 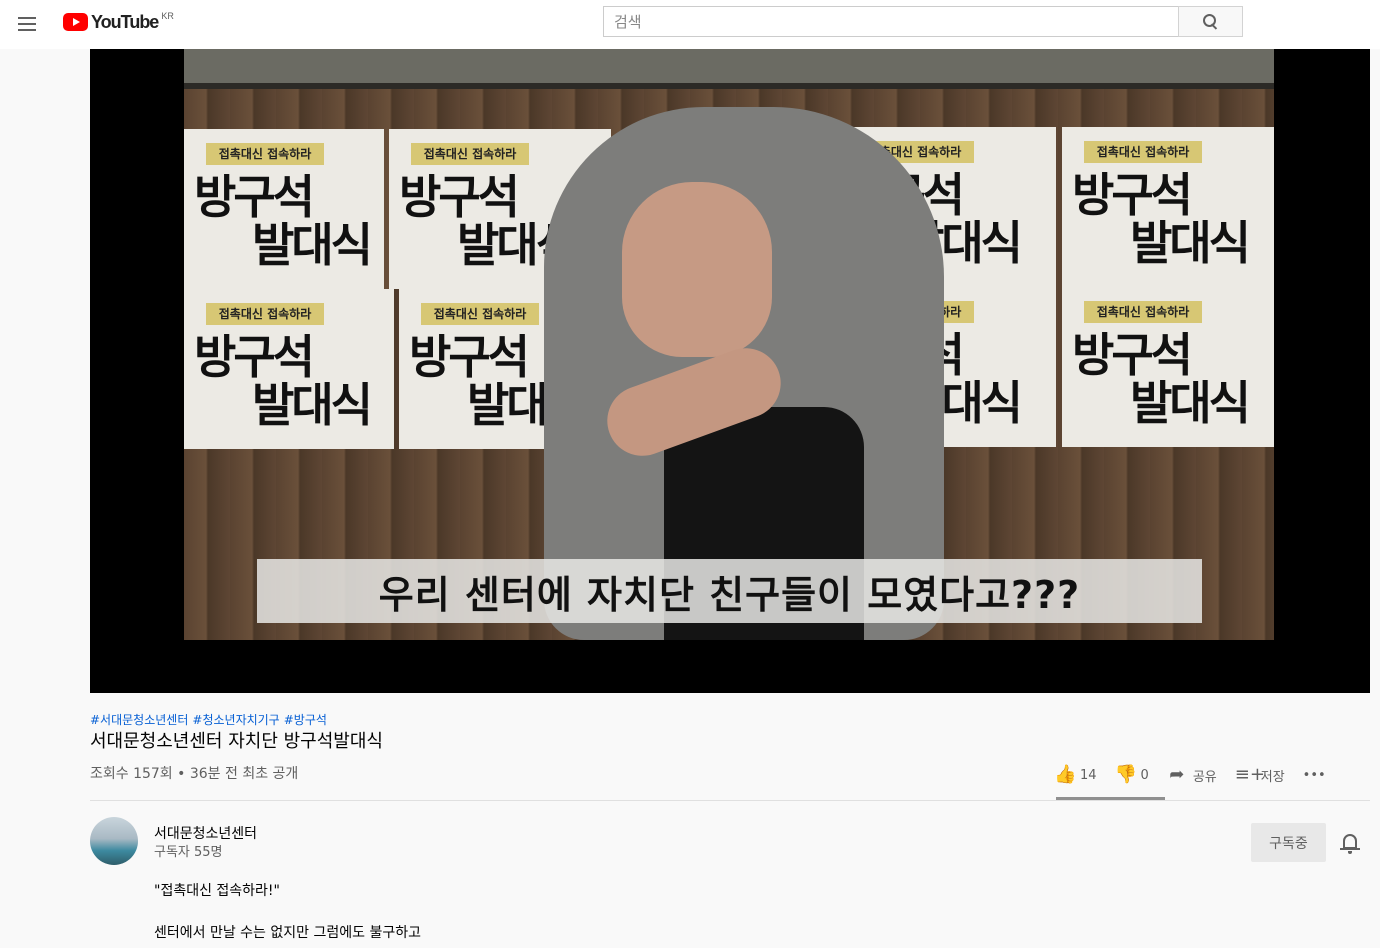 I want to click on more-button: •••, so click(x=1314, y=775).